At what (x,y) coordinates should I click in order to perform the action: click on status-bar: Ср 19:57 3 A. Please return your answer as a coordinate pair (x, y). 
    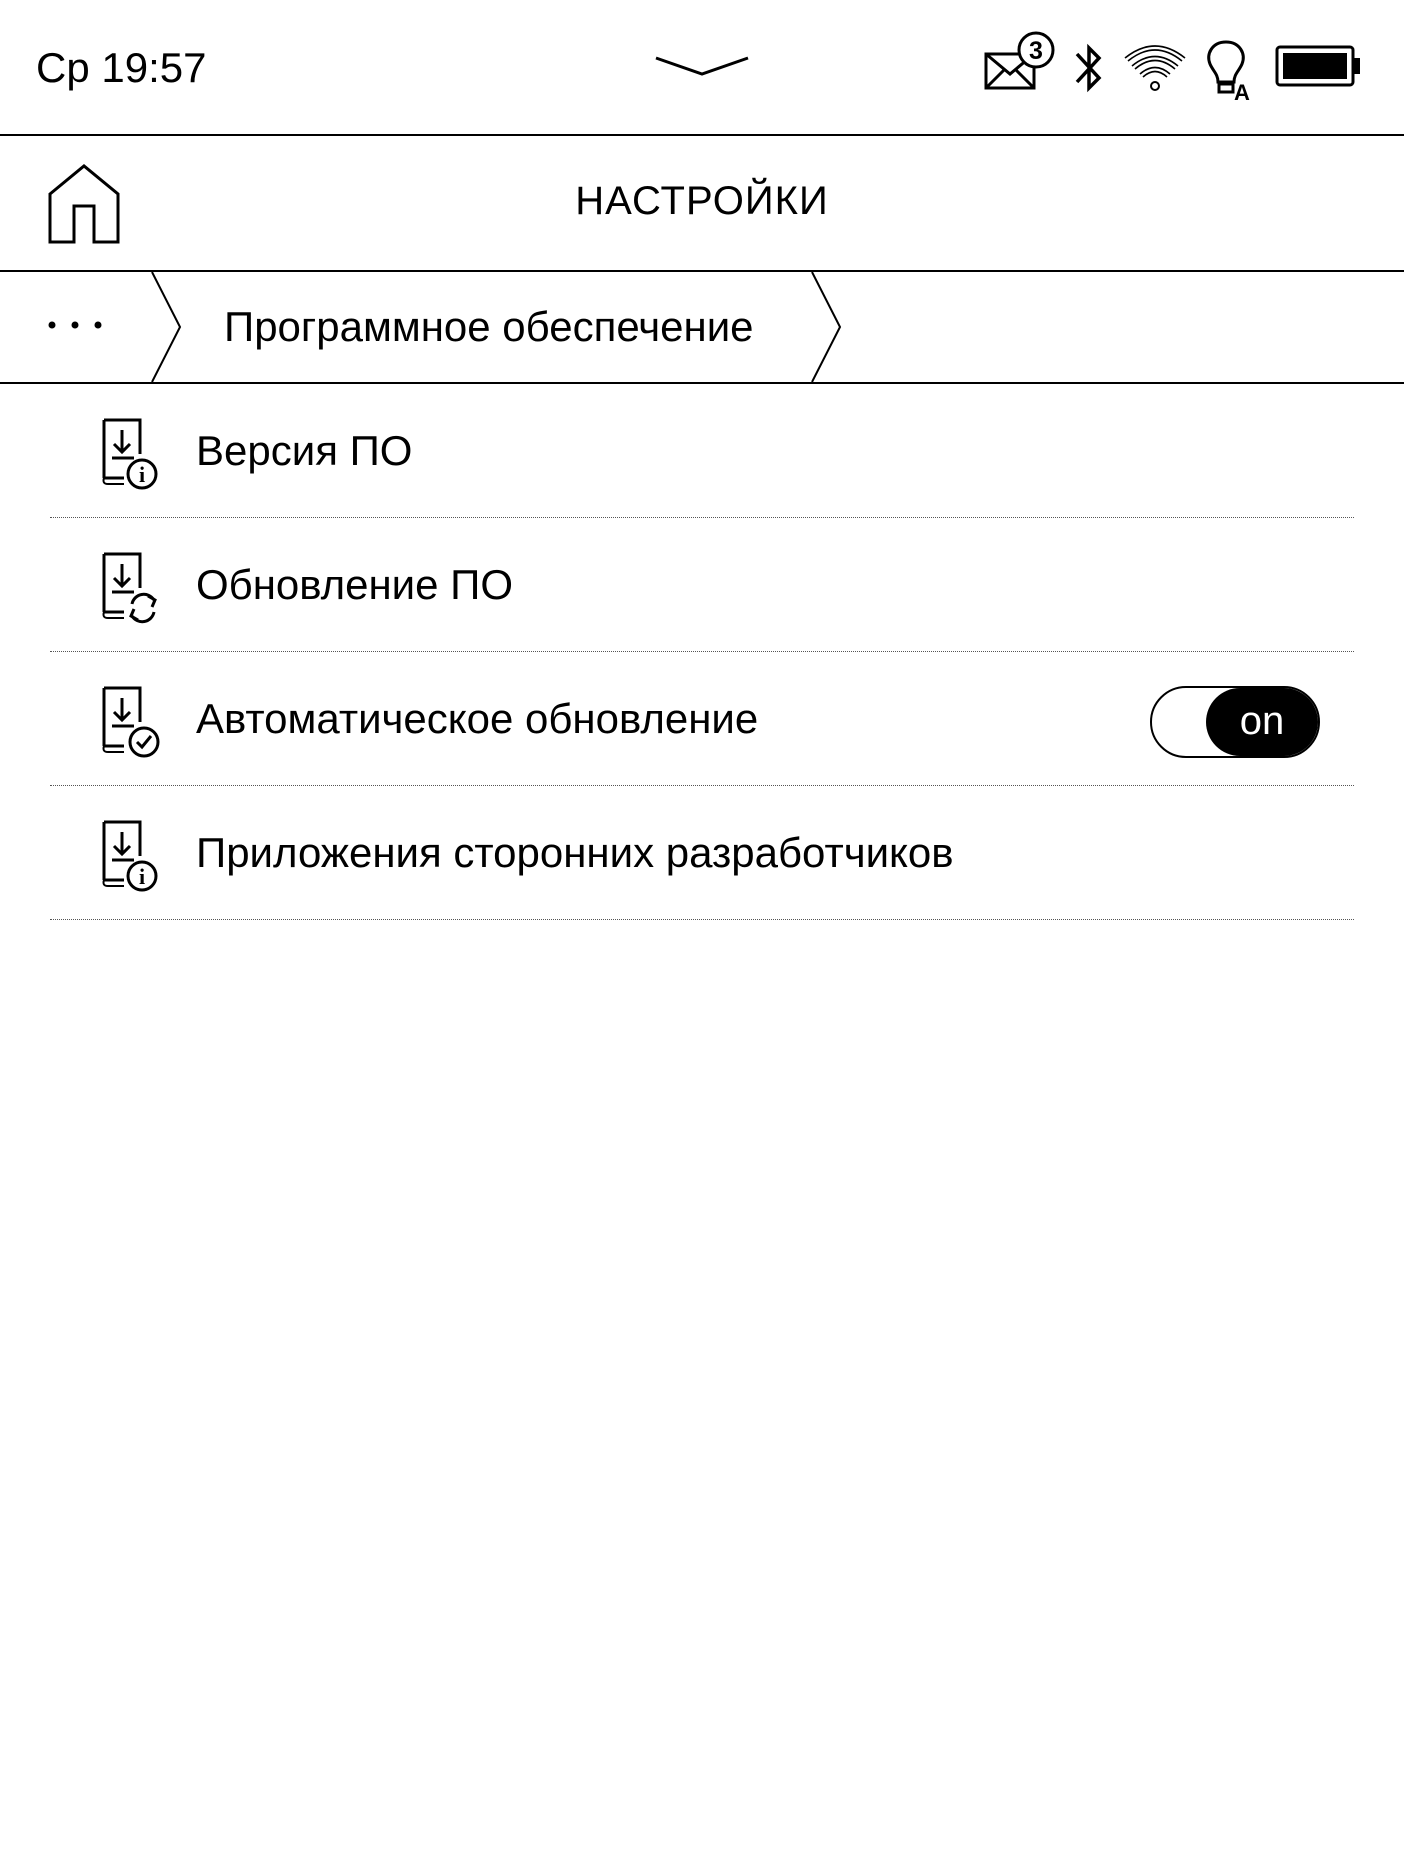
    Looking at the image, I should click on (702, 68).